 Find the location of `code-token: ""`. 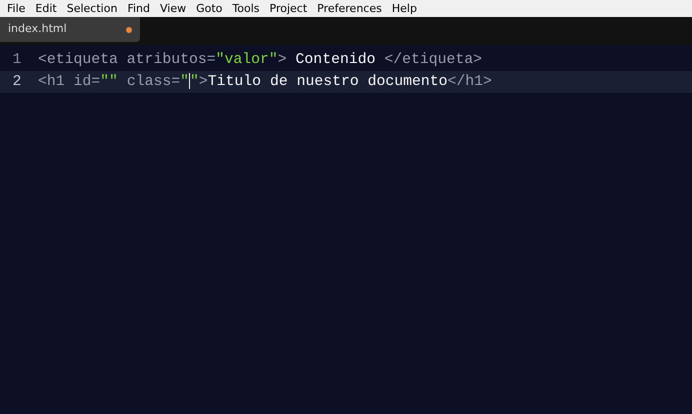

code-token: "" is located at coordinates (109, 82).